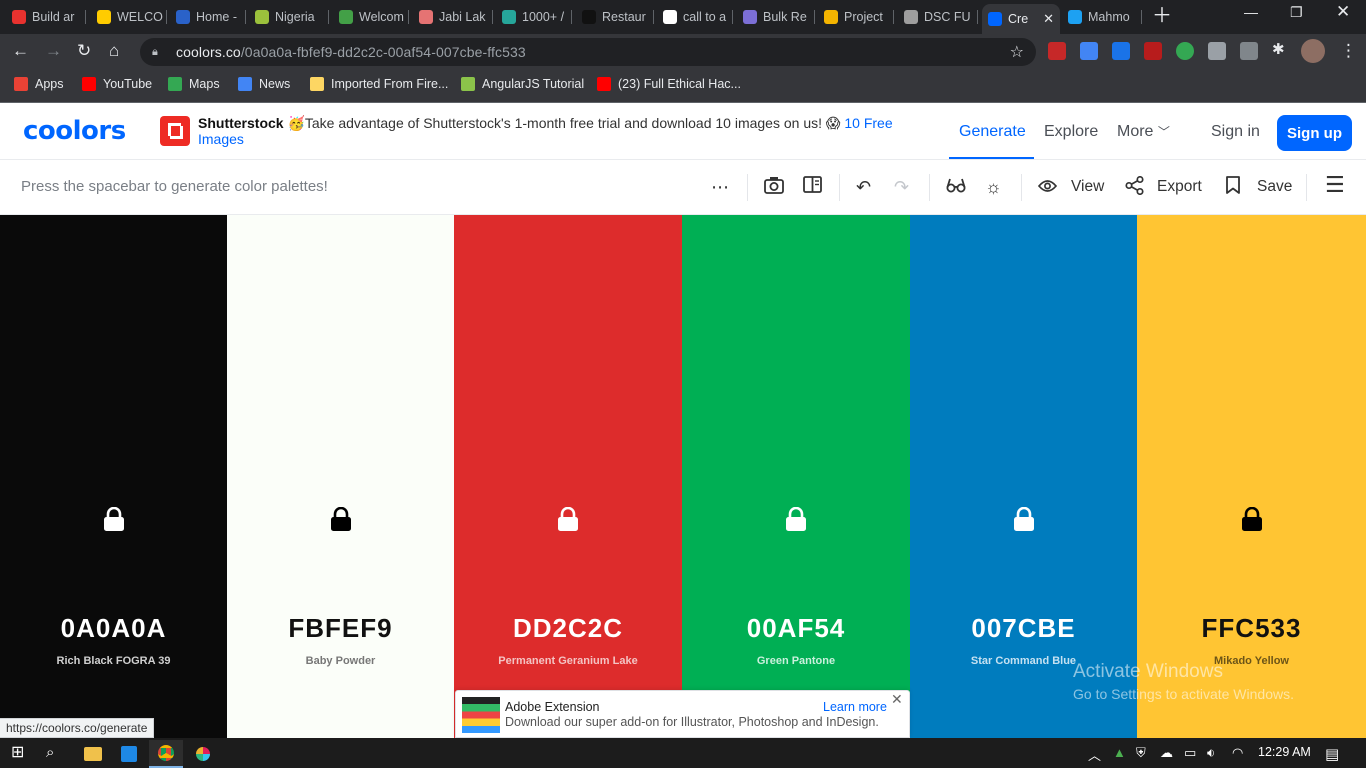 The image size is (1366, 768). I want to click on nav-explore: Explore, so click(1071, 132).